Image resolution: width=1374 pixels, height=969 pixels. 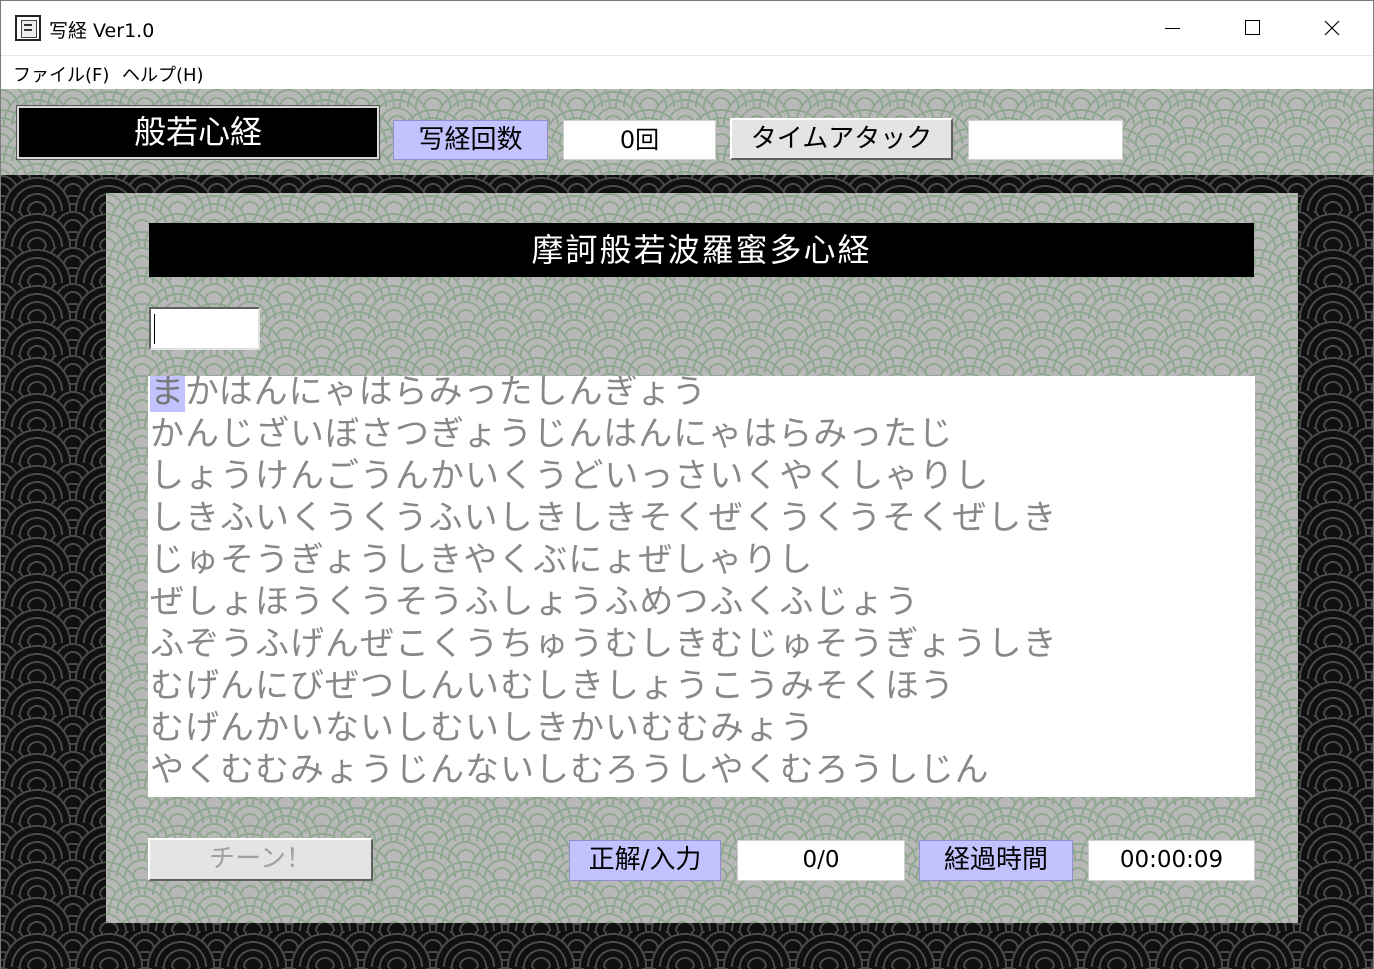 What do you see at coordinates (821, 860) in the screenshot?
I see `correct-input-value: 0/0` at bounding box center [821, 860].